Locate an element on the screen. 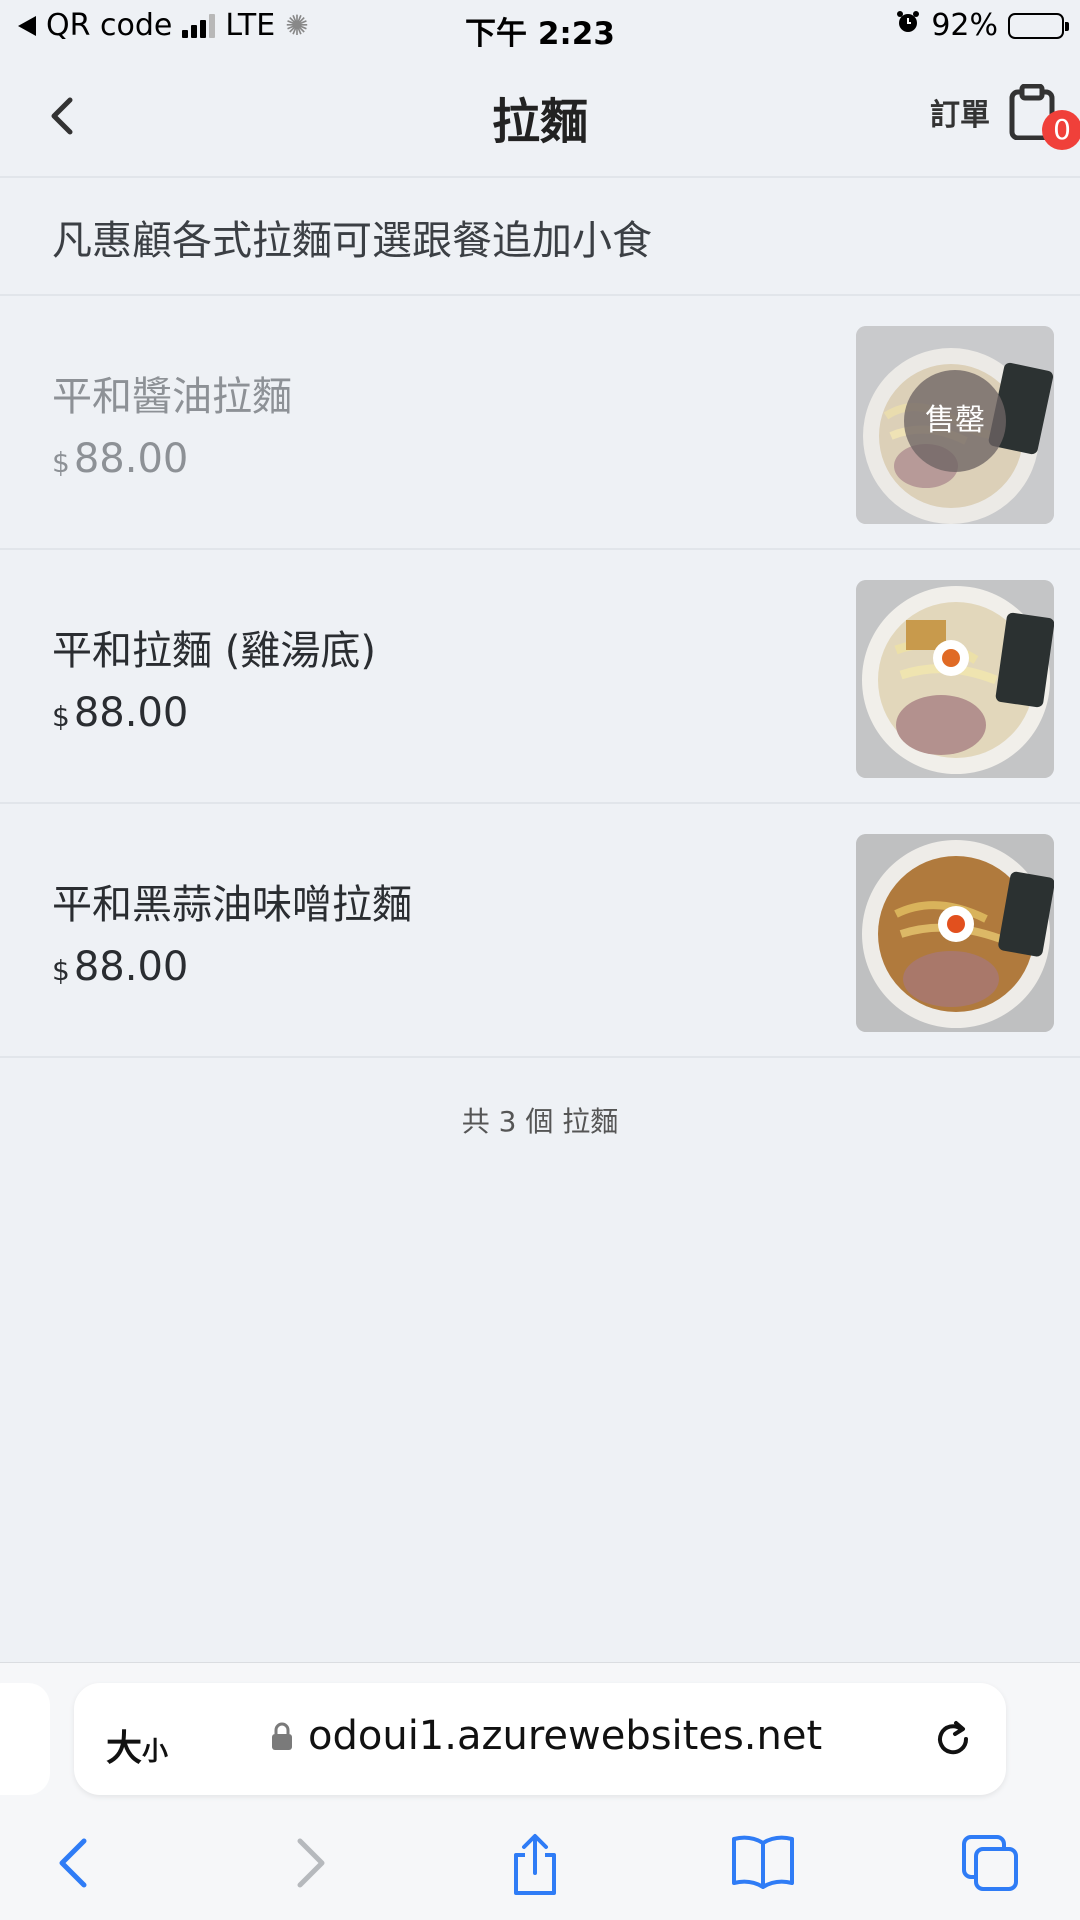  status-right: 92% is located at coordinates (982, 25).